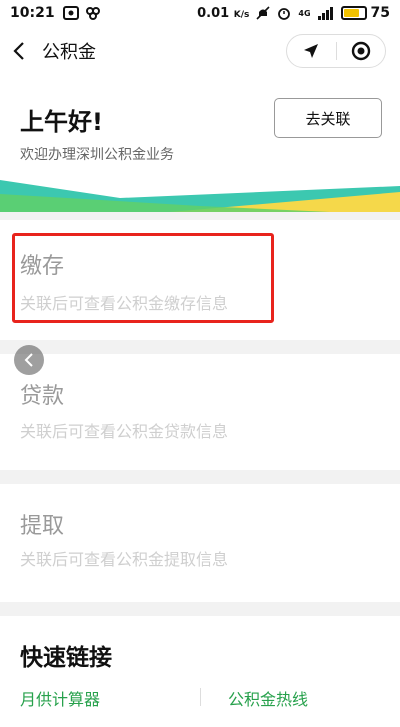 Image resolution: width=400 pixels, height=727 pixels. What do you see at coordinates (200, 196) in the screenshot?
I see `decorative-wave` at bounding box center [200, 196].